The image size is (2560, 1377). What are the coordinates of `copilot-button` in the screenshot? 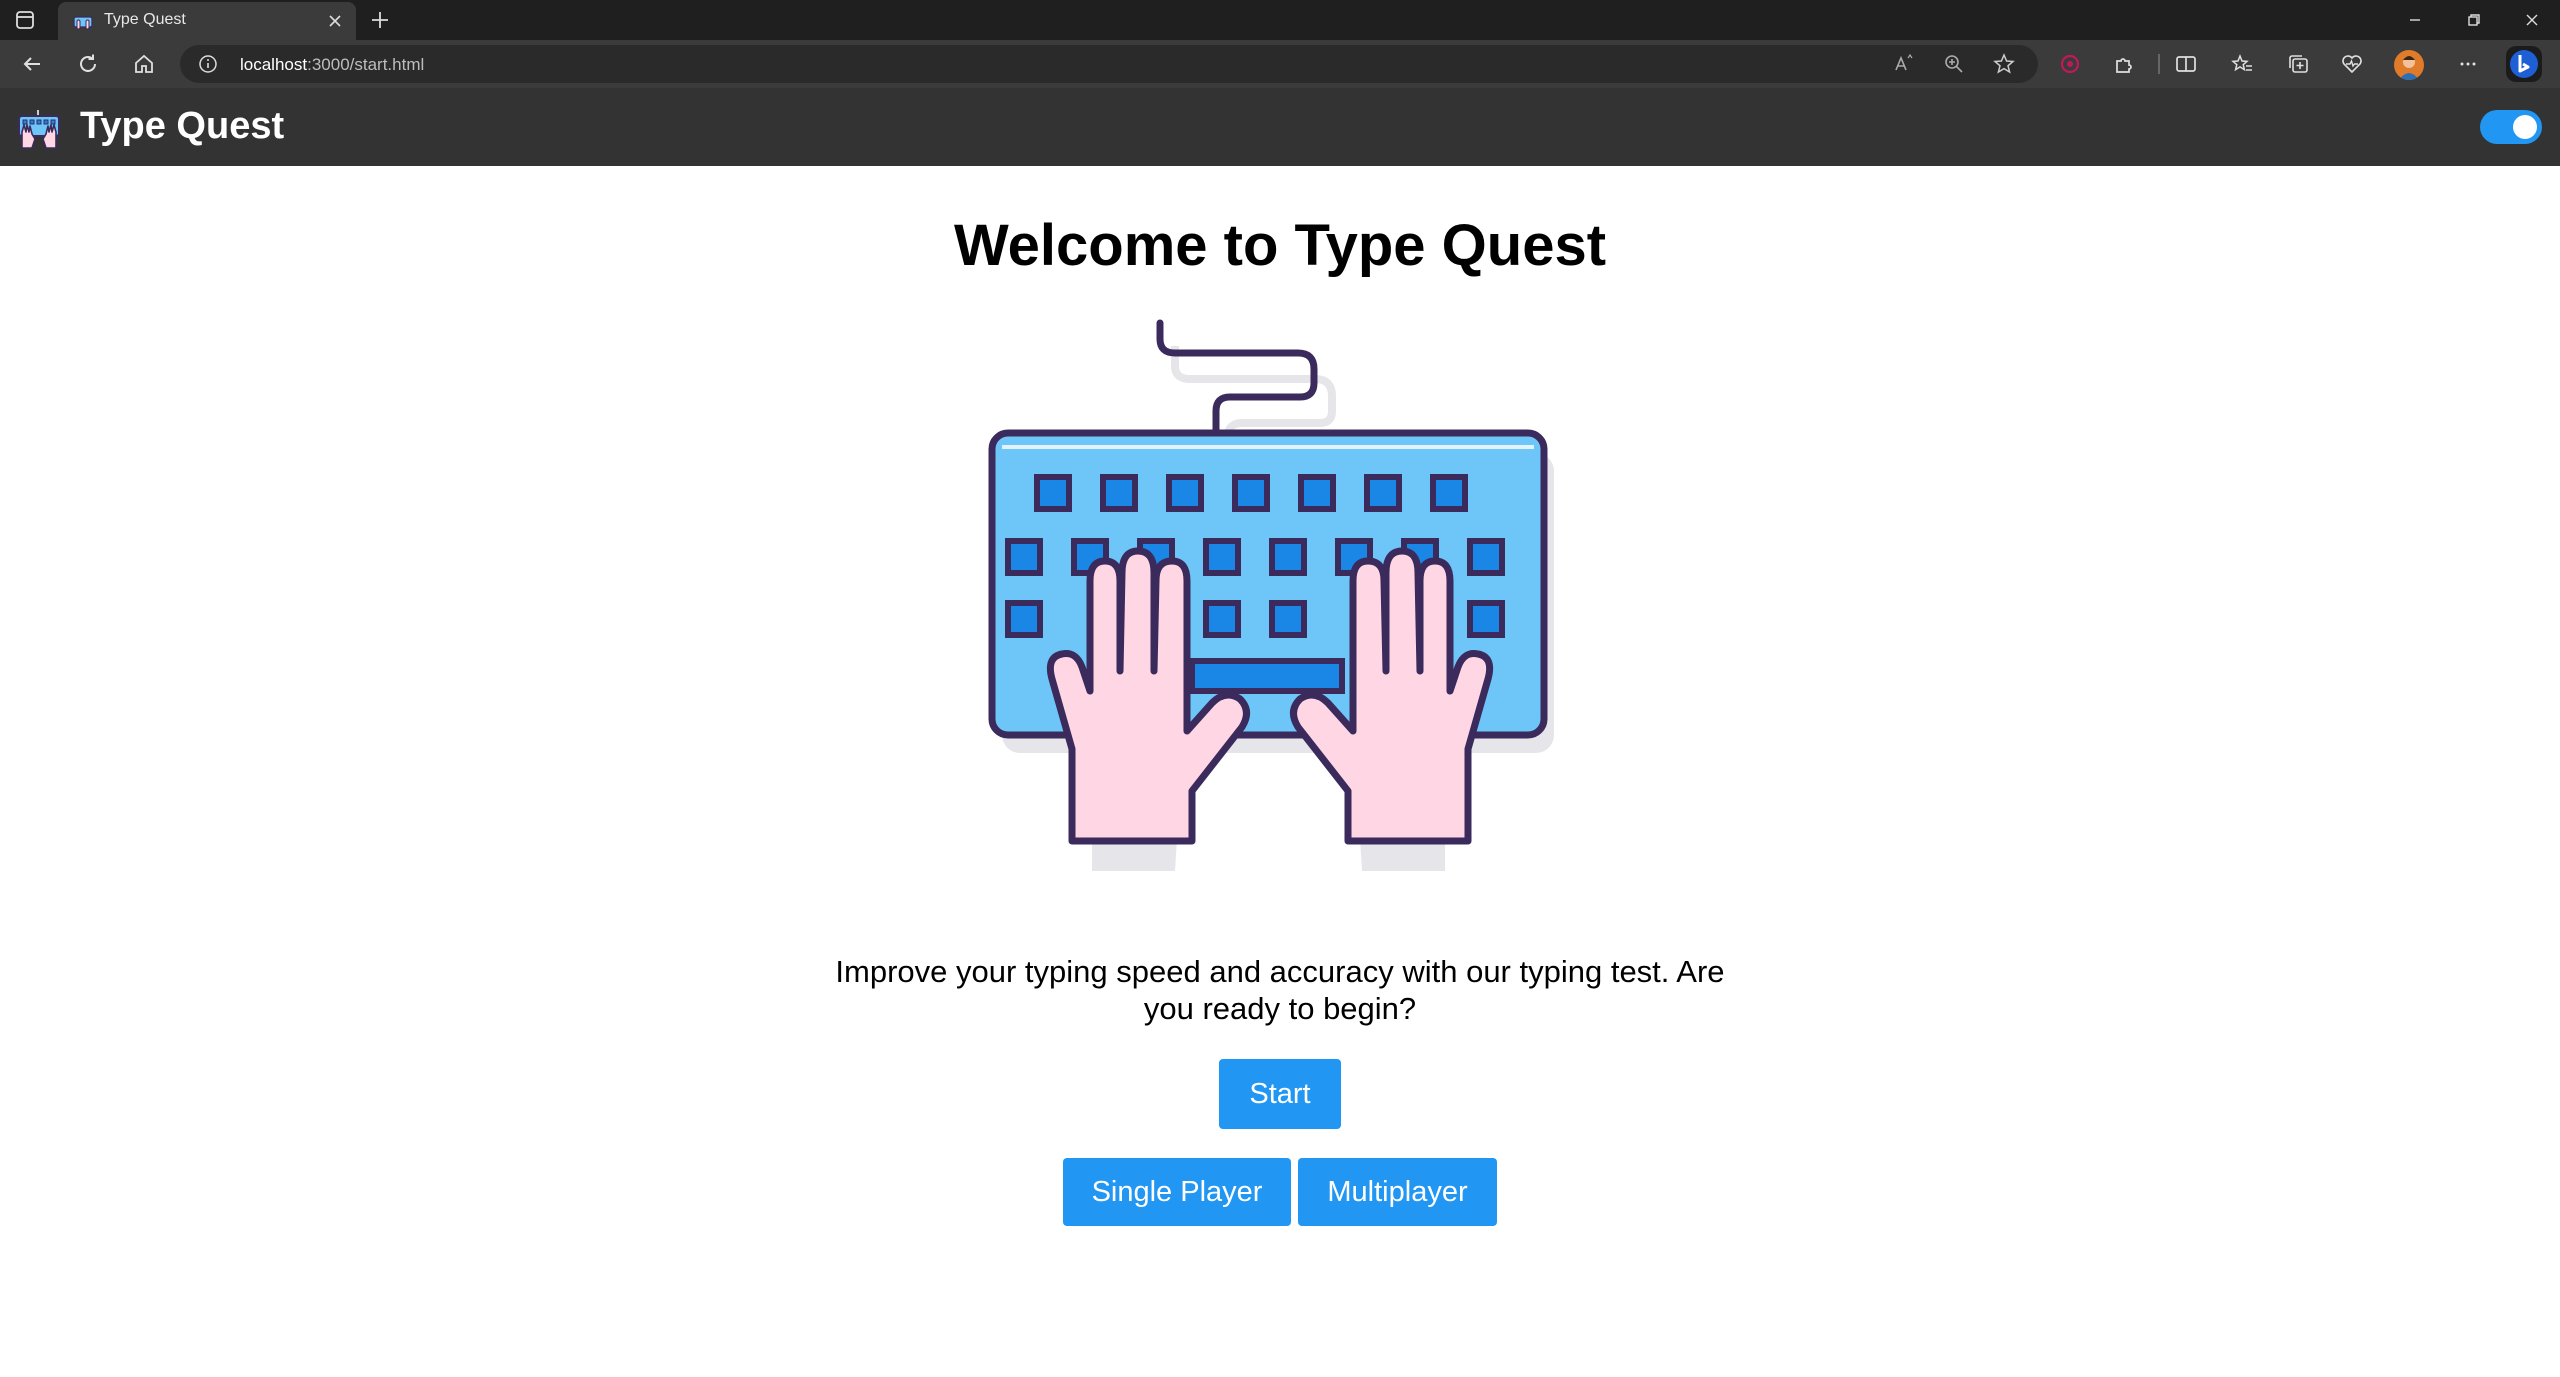 It's located at (2524, 64).